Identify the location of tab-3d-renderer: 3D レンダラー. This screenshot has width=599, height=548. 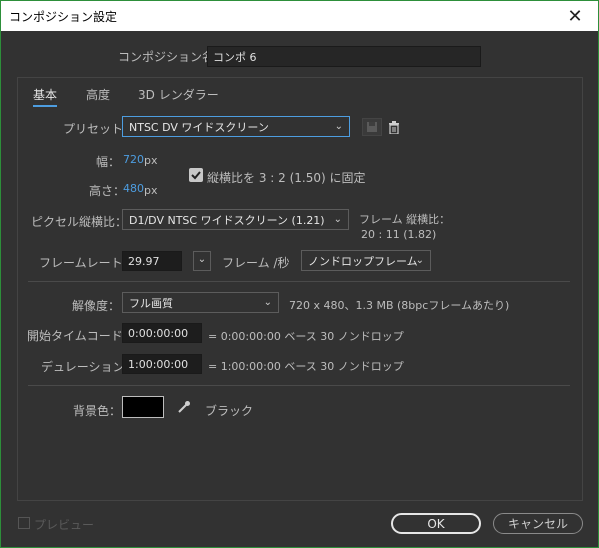
(178, 94).